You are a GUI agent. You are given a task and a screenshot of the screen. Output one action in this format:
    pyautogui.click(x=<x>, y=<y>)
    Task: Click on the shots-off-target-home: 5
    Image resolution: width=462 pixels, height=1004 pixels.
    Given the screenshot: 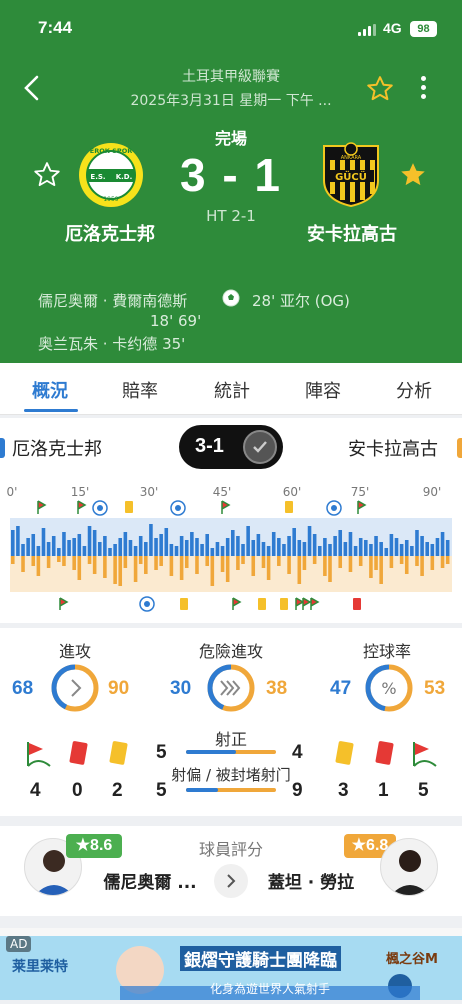 What is the action you would take?
    pyautogui.click(x=161, y=790)
    